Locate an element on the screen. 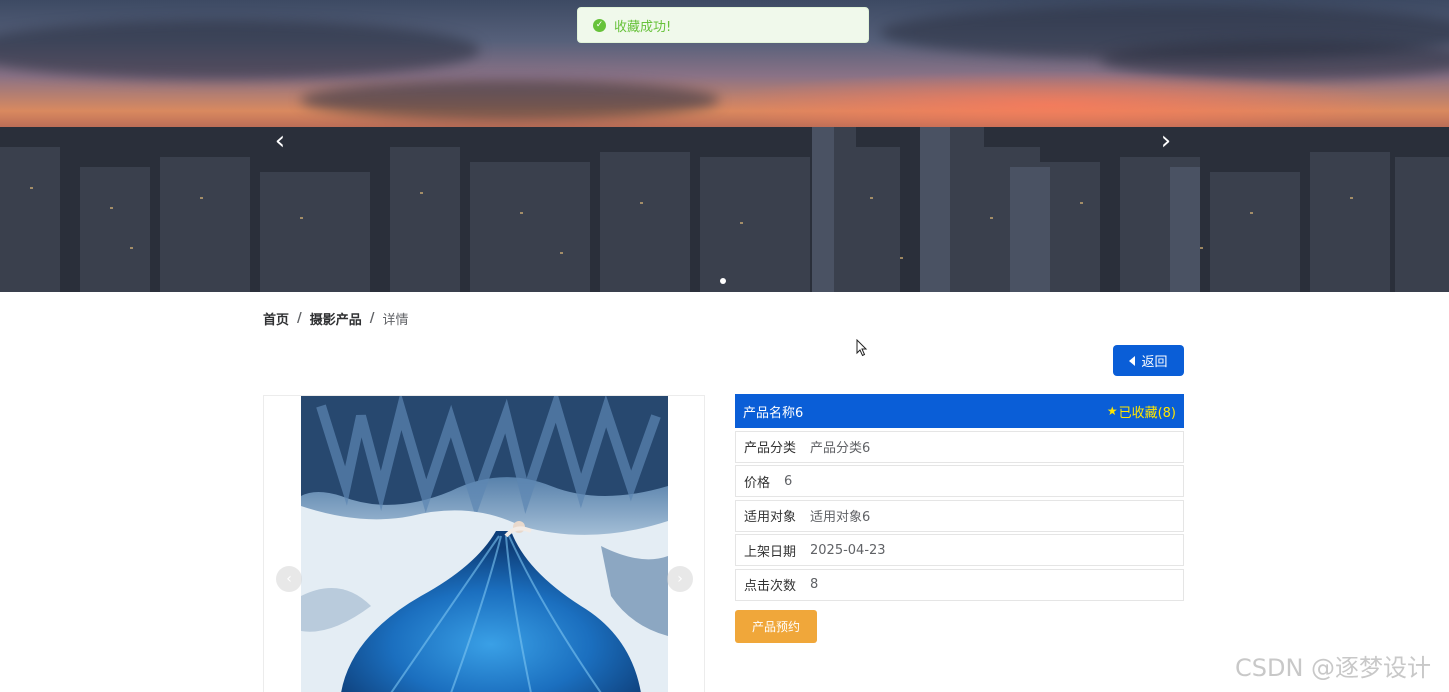 The height and width of the screenshot is (692, 1449). csdn-watermark: CSDN @逐梦设计 is located at coordinates (1333, 668).